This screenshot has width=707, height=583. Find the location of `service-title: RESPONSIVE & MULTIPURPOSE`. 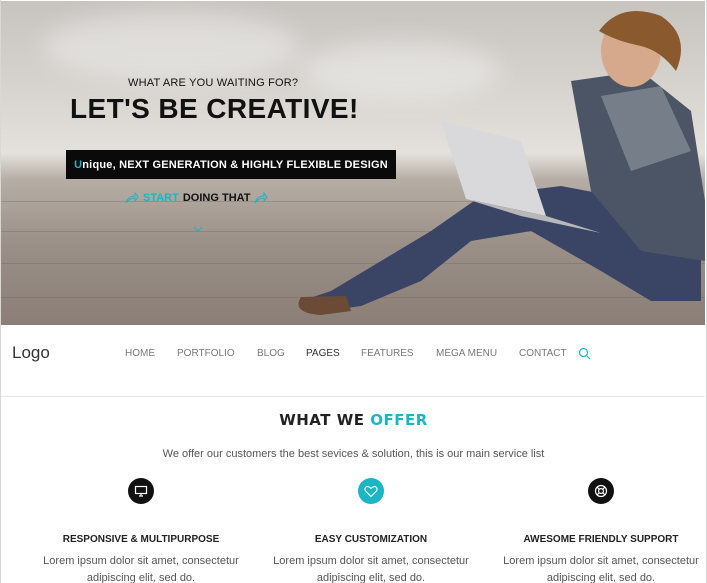

service-title: RESPONSIVE & MULTIPURPOSE is located at coordinates (141, 539).